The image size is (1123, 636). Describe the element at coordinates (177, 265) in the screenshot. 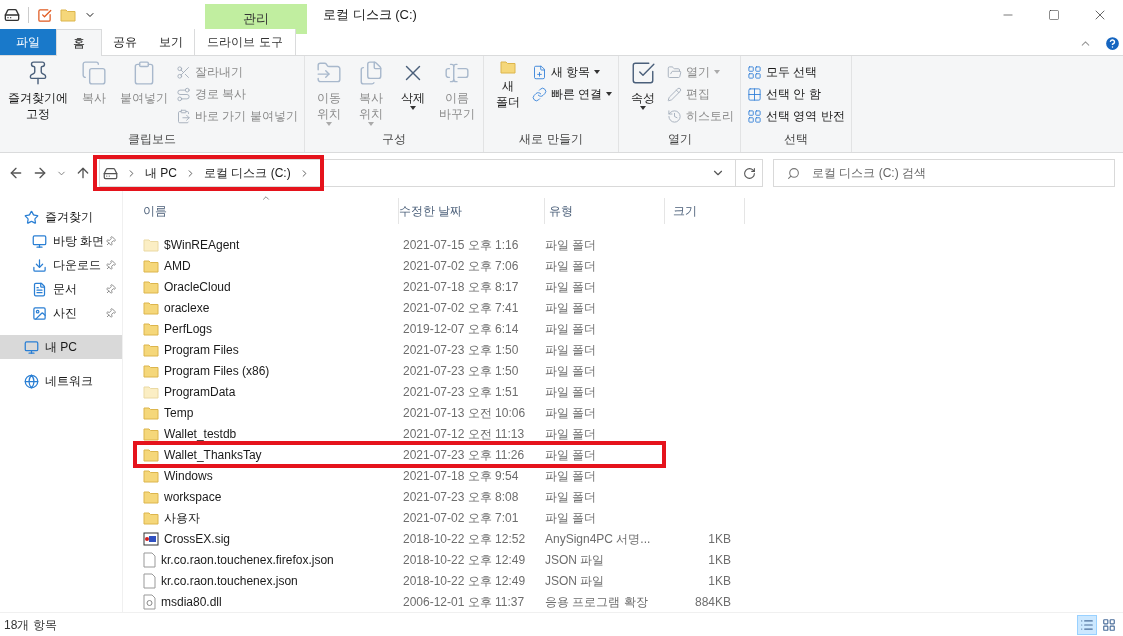

I see `file-name: AMD` at that location.